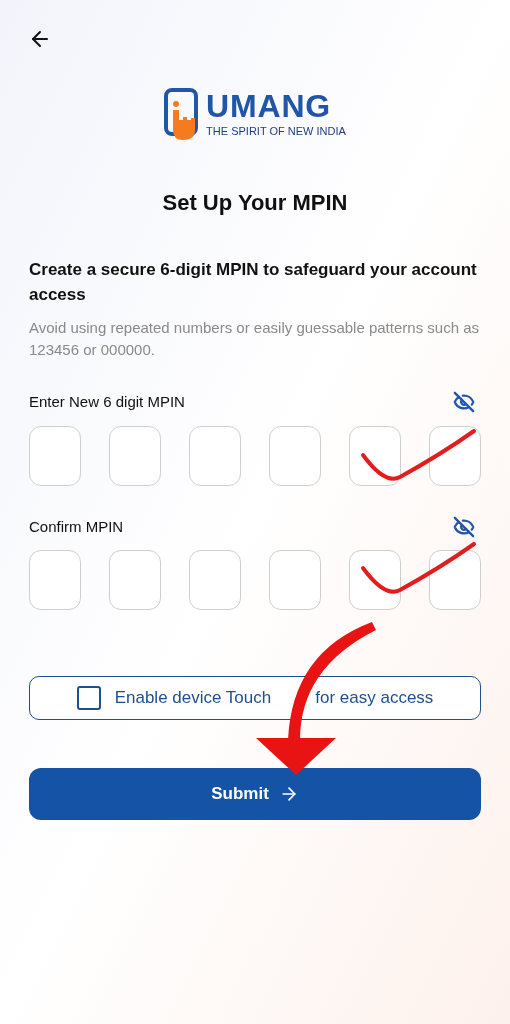 This screenshot has height=1024, width=510. I want to click on logo-tagline: THE SPIRIT OF NEW INDIA, so click(276, 131).